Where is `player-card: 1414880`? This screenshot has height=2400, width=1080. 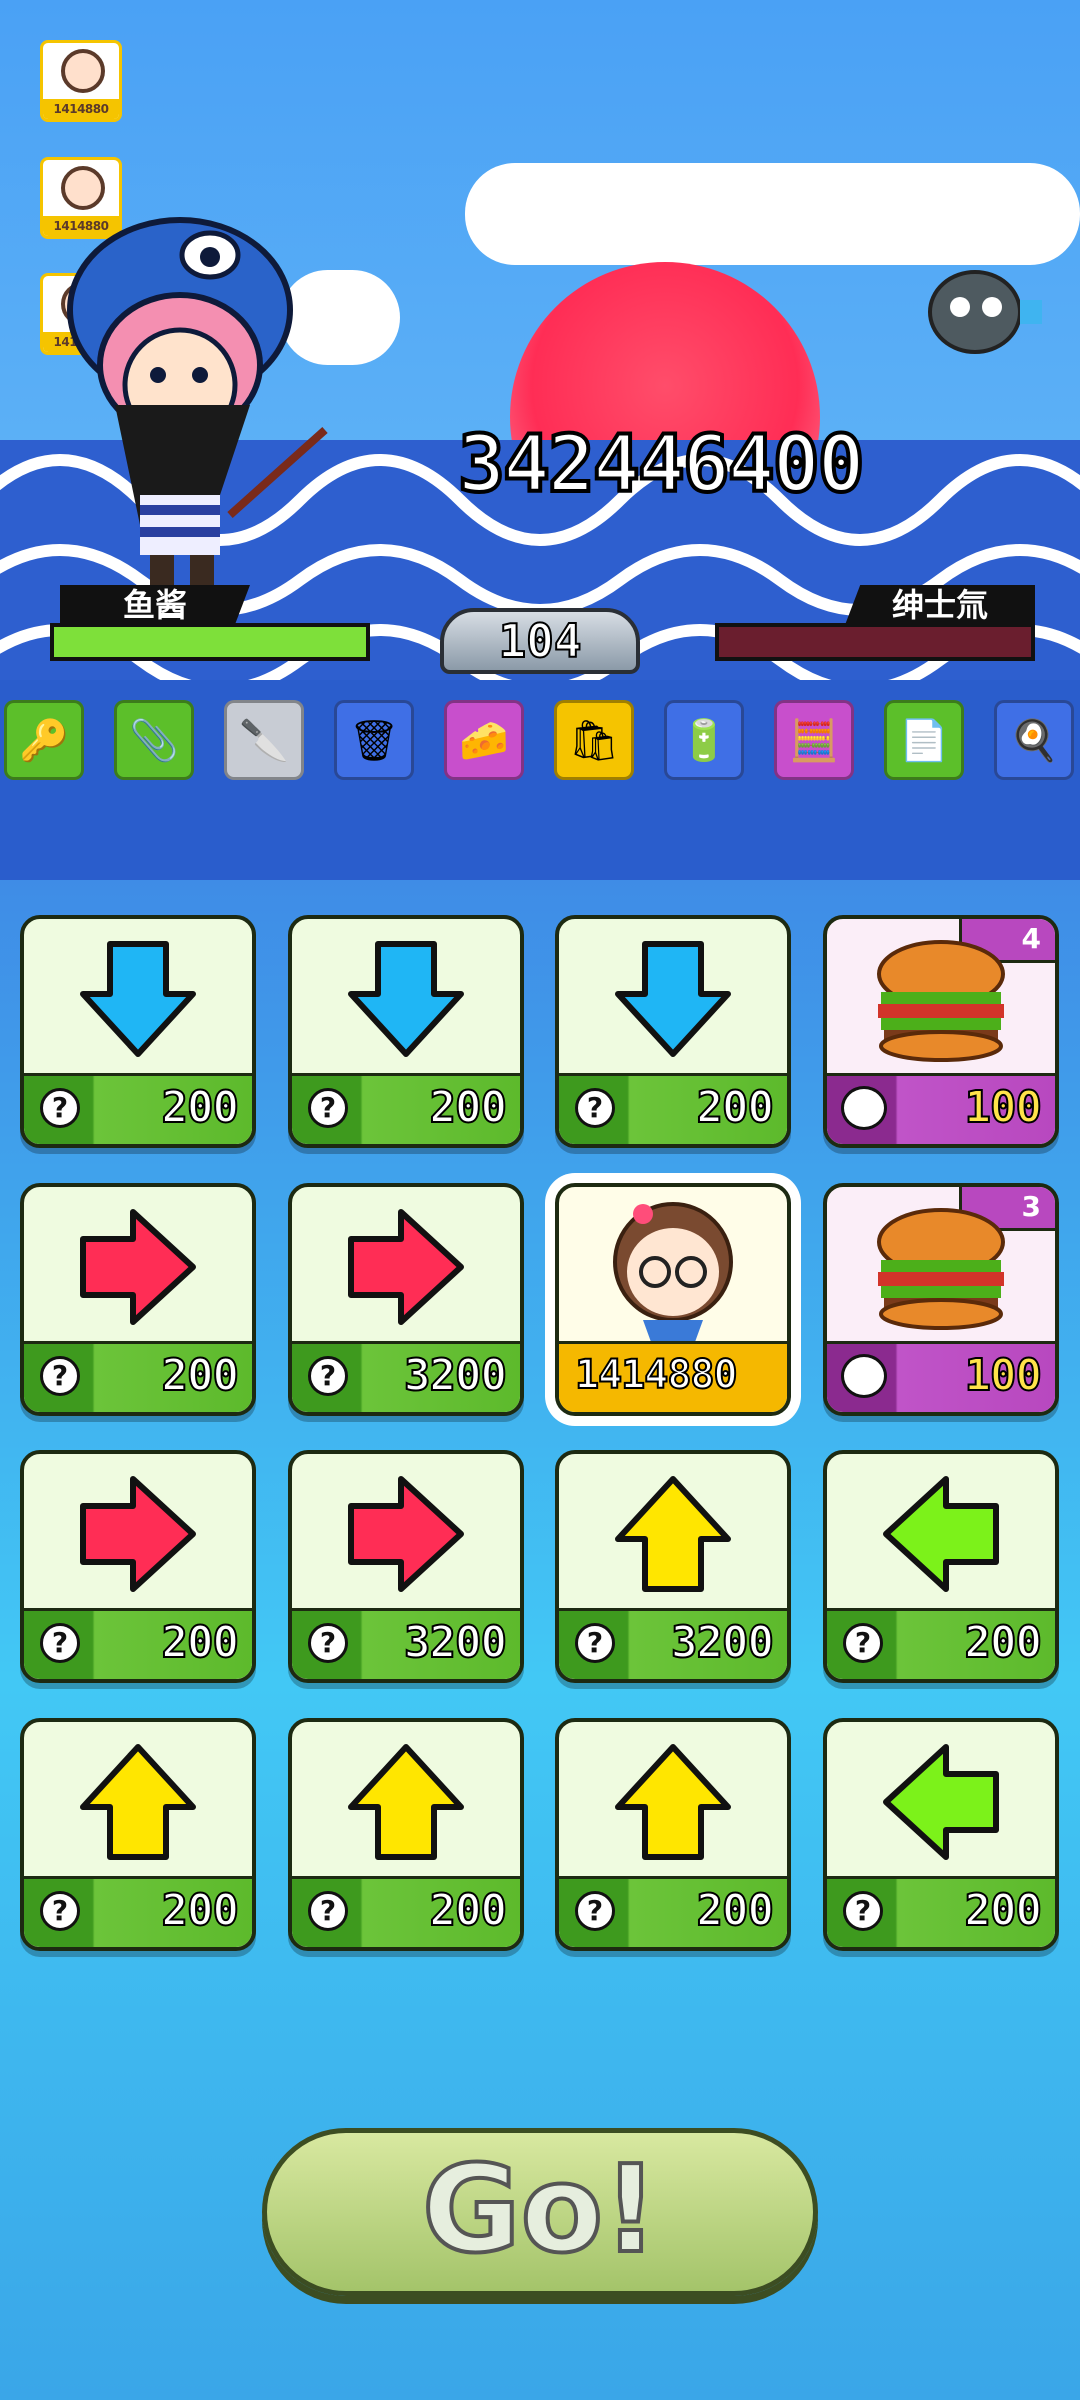
player-card: 1414880 is located at coordinates (673, 1299).